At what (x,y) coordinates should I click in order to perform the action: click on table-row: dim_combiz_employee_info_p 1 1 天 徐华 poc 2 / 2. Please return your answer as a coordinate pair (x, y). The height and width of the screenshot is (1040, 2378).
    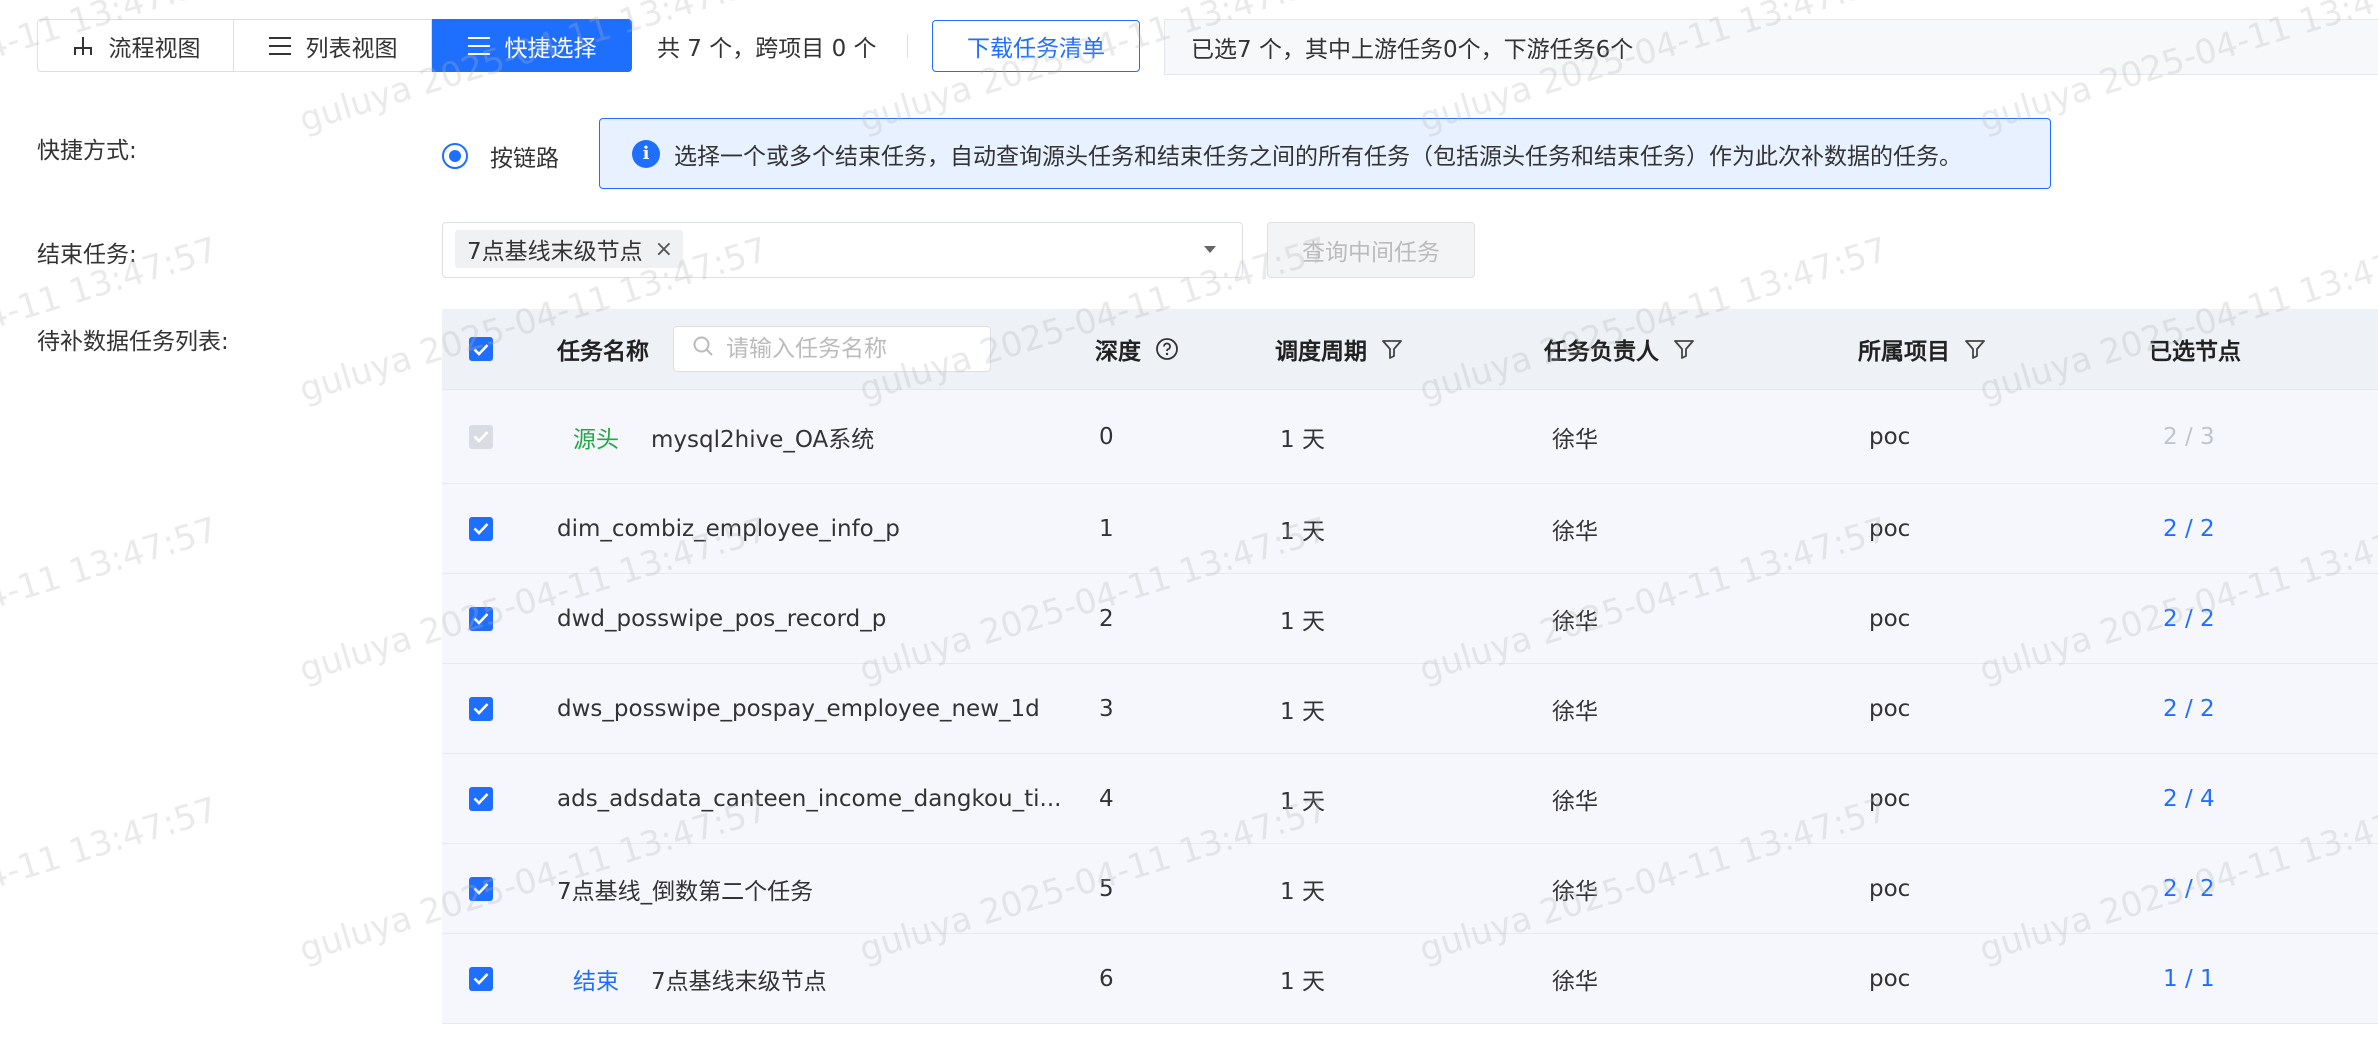
    Looking at the image, I should click on (1410, 529).